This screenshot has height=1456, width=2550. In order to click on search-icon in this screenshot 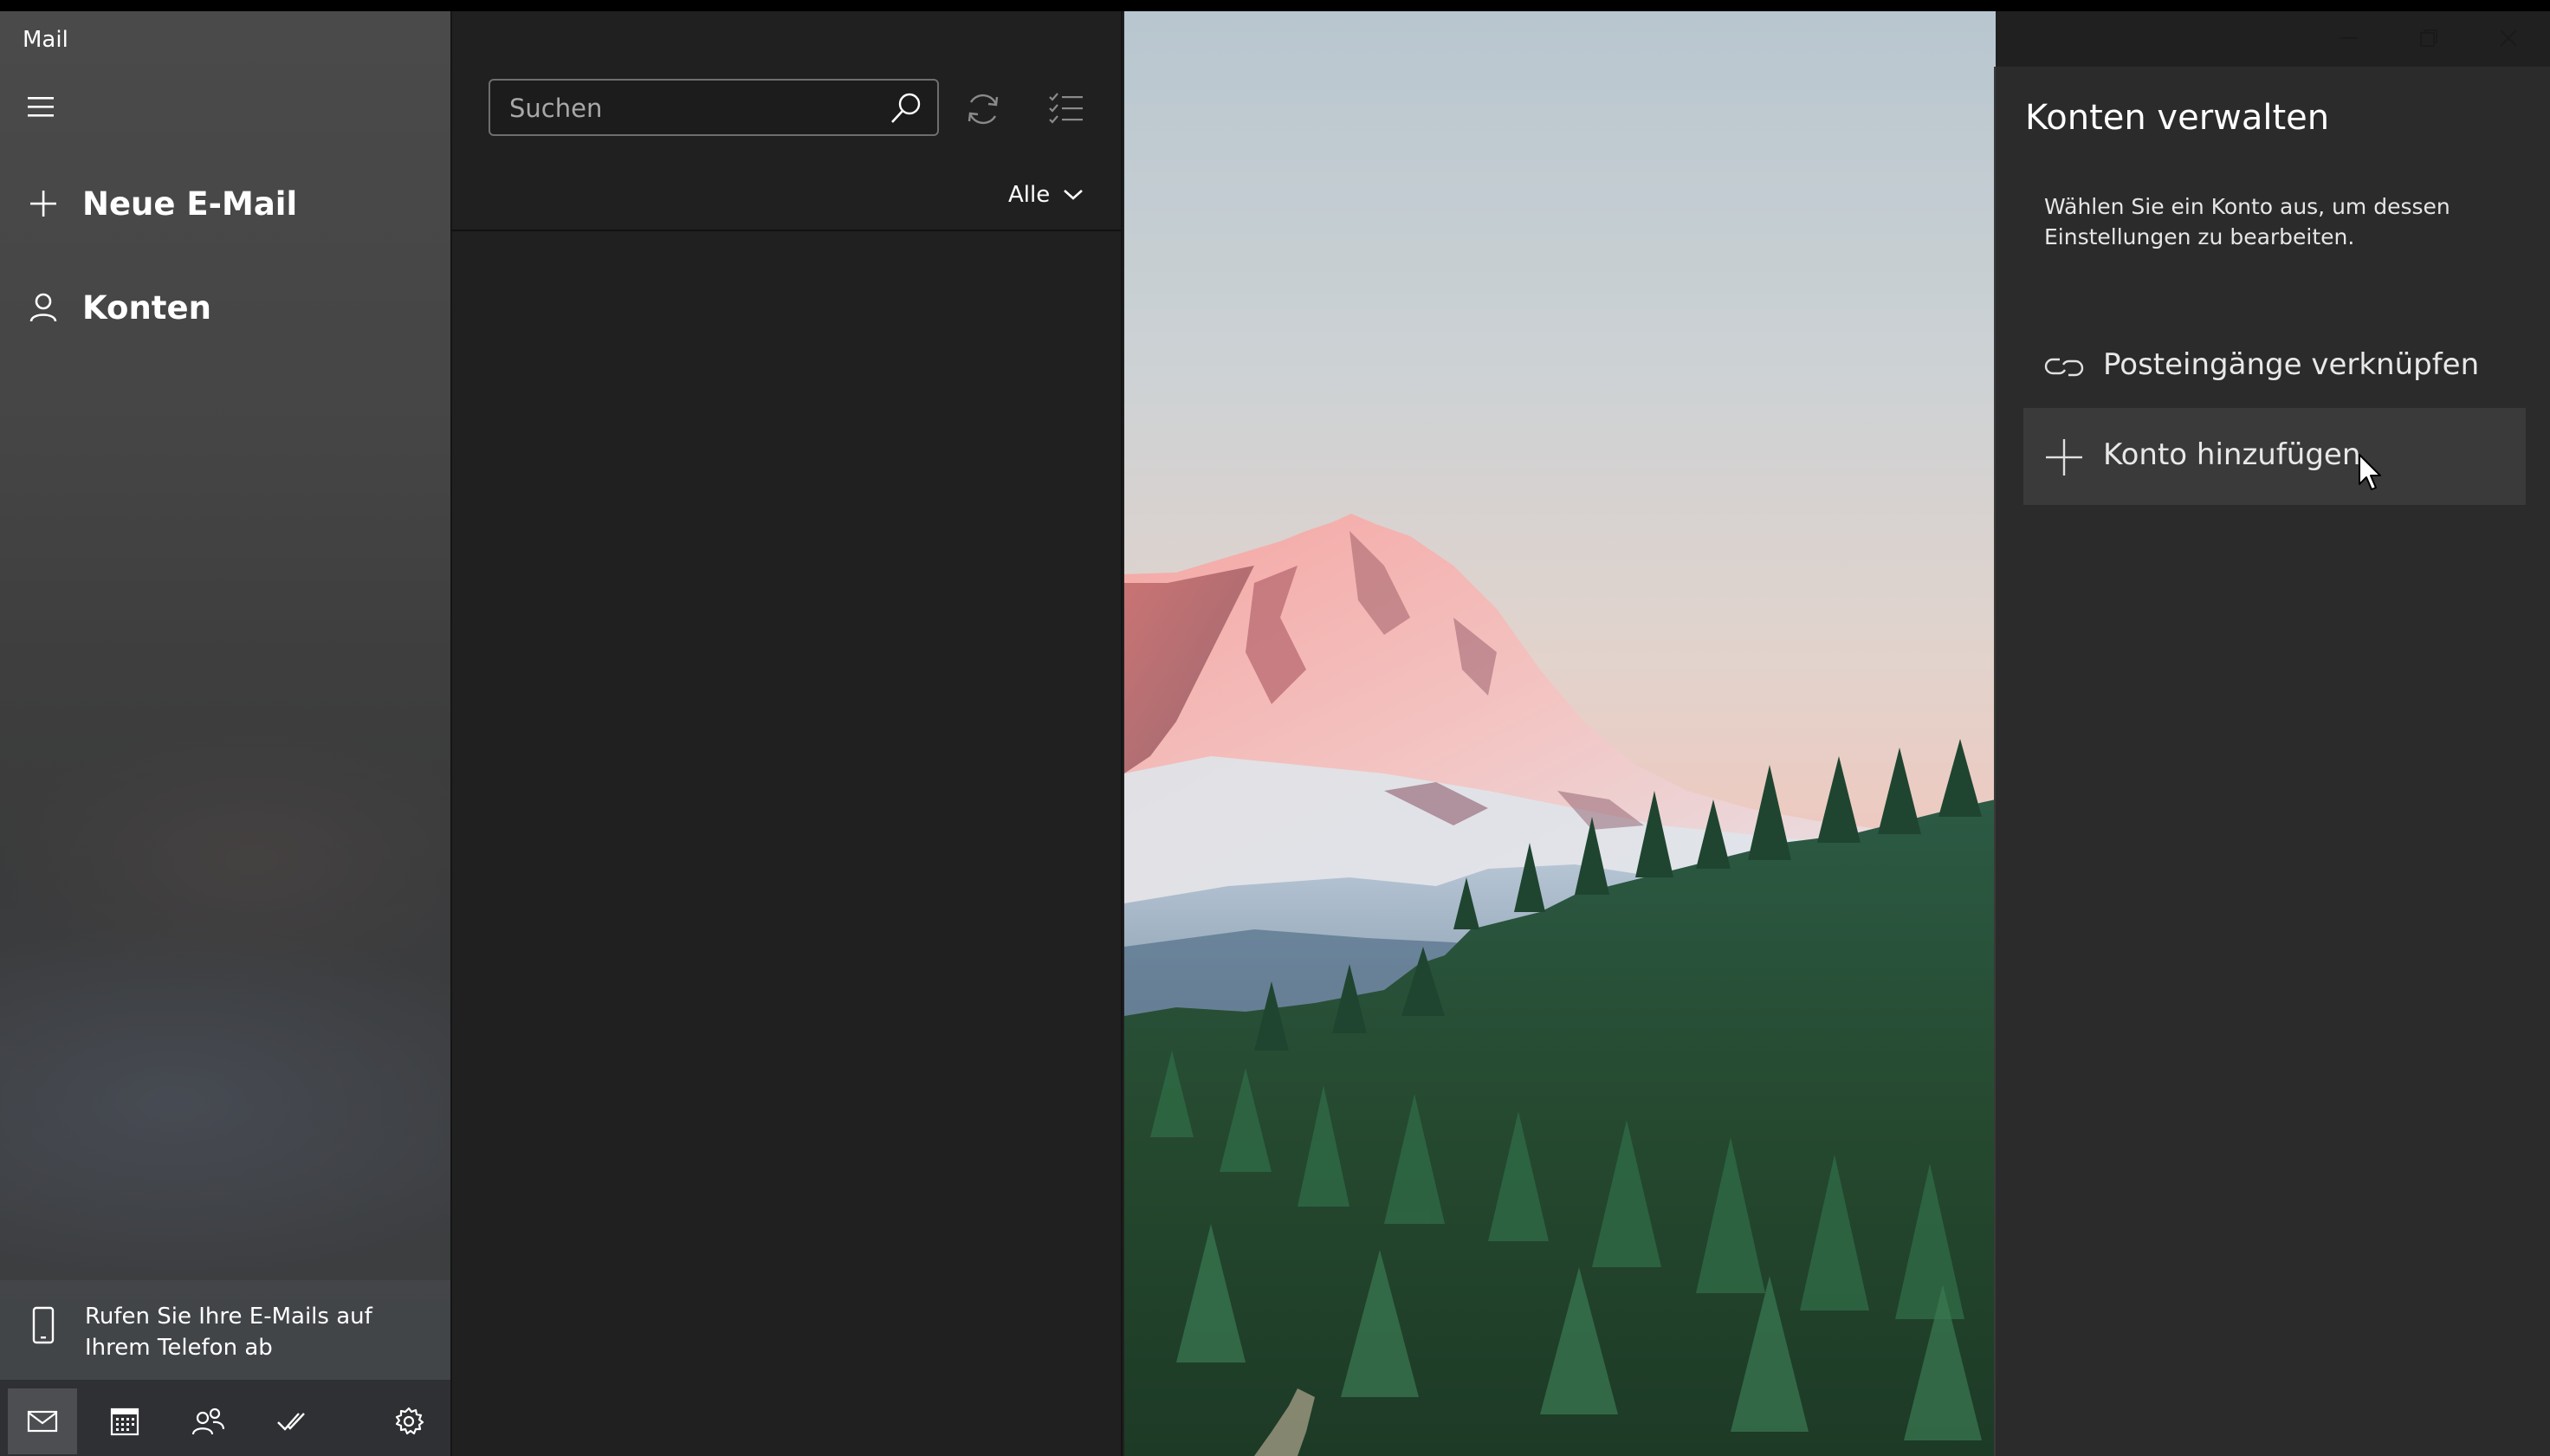, I will do `click(906, 108)`.